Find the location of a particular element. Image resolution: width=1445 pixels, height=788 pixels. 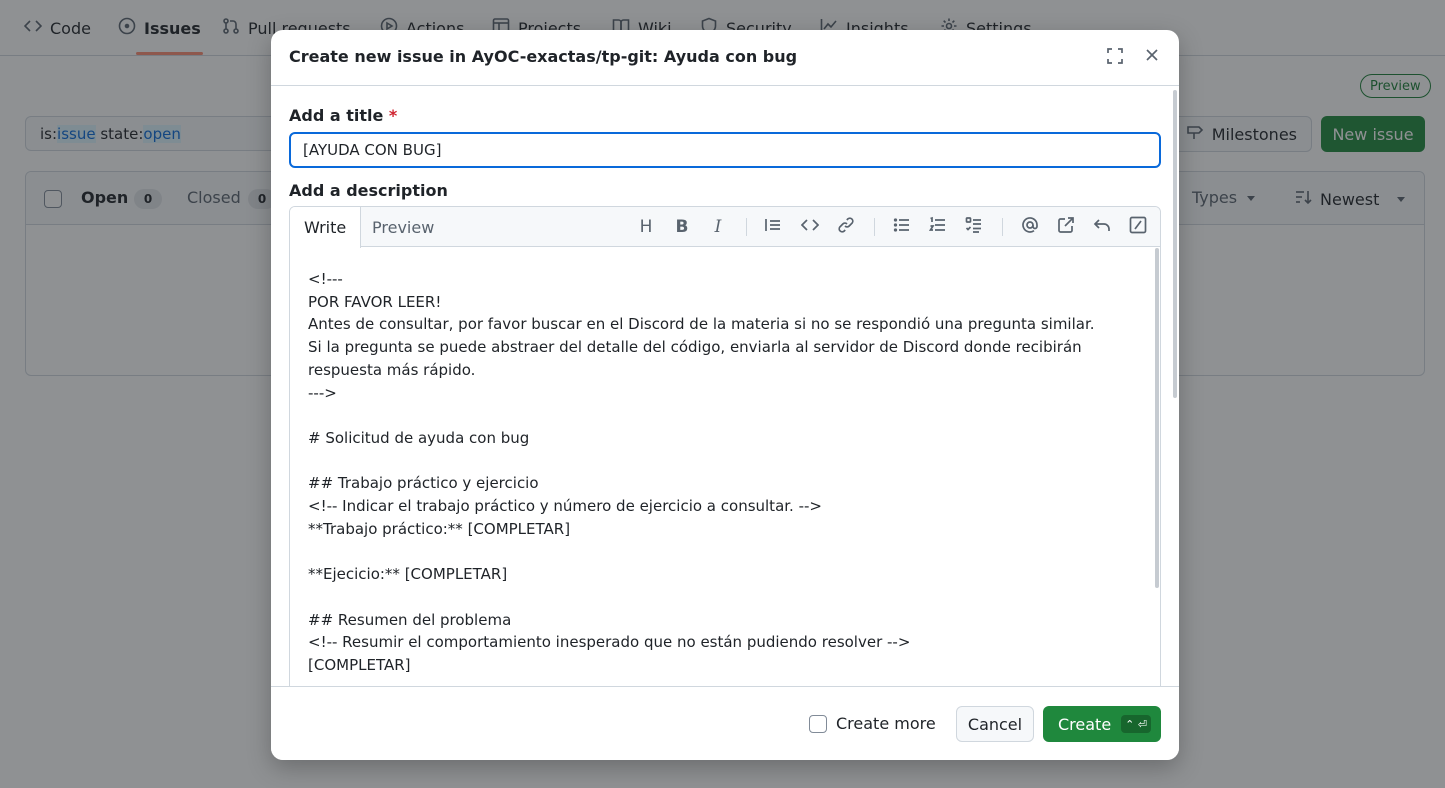

quote-button is located at coordinates (773, 227).